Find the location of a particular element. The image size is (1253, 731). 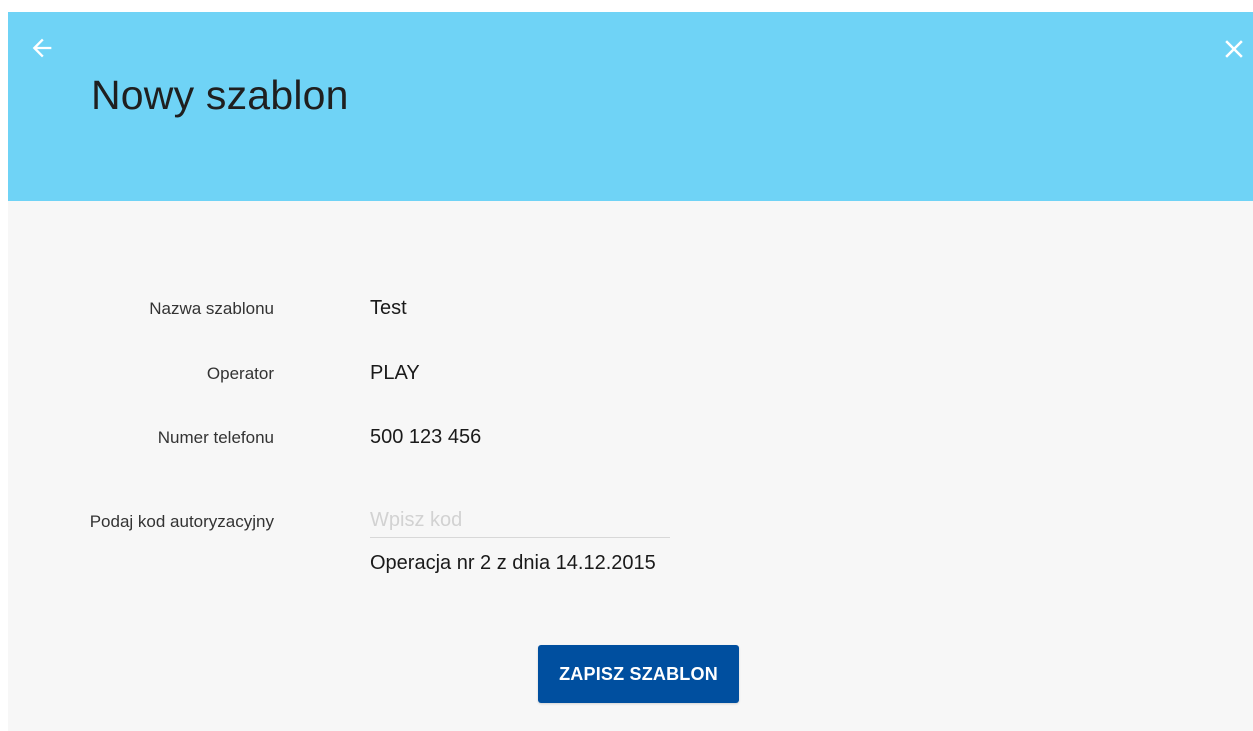

phone-number-label: Numer telefonu is located at coordinates (215, 437).